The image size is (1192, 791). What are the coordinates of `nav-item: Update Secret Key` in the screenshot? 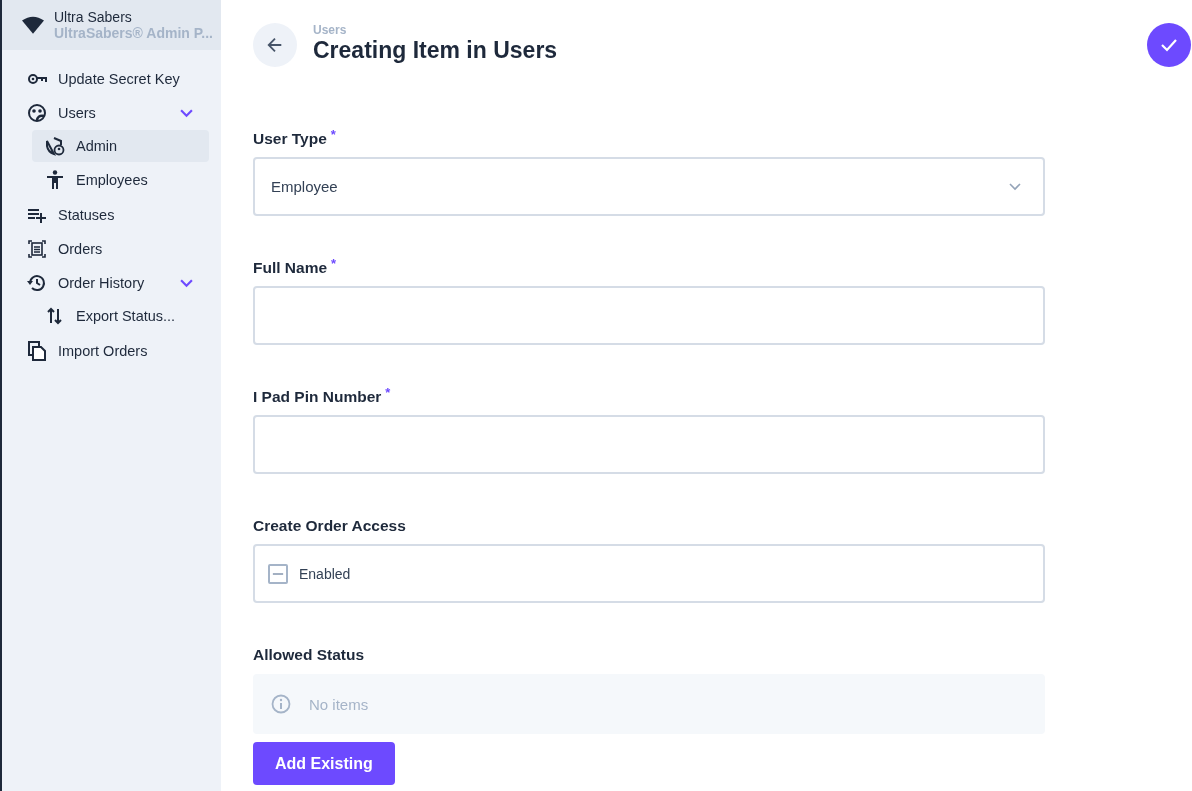 It's located at (116, 79).